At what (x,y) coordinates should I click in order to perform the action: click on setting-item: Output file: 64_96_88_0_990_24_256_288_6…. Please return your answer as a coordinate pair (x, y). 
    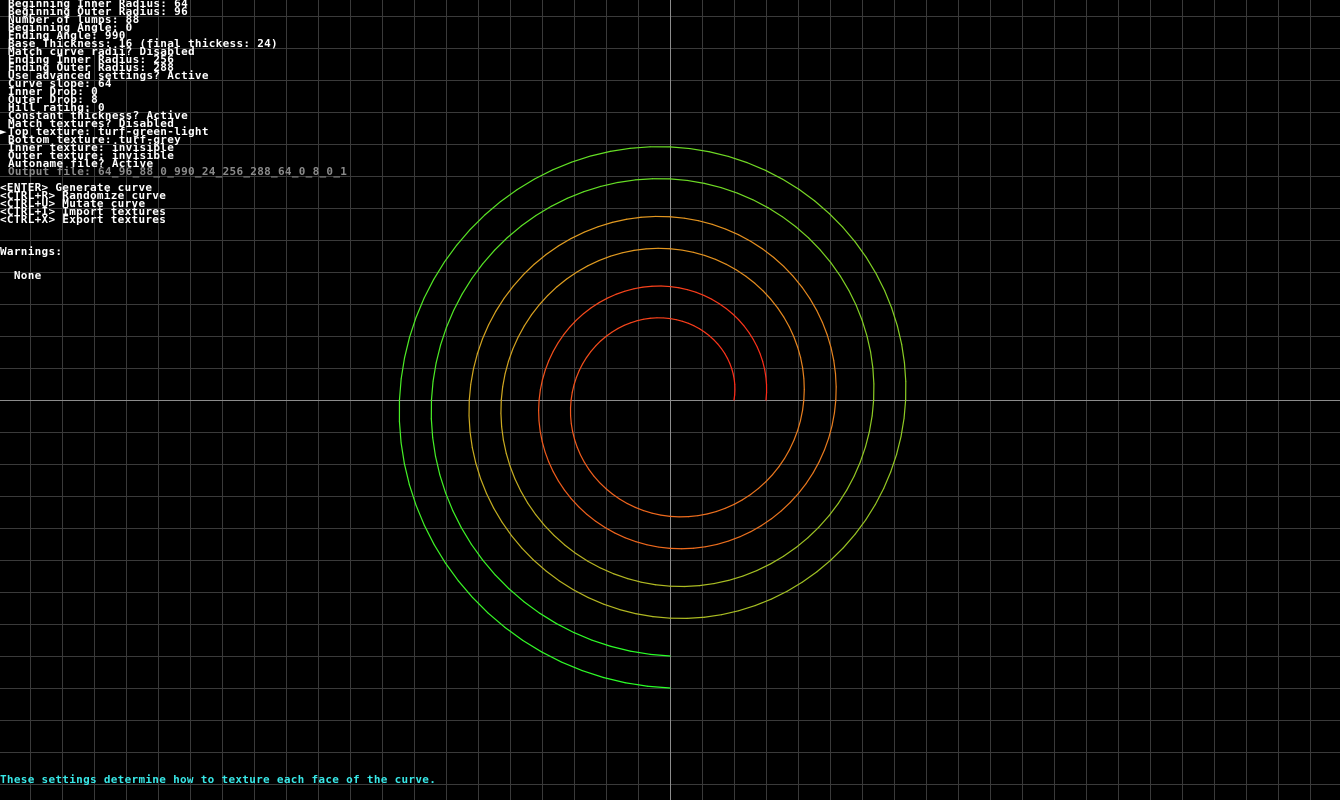
    Looking at the image, I should click on (173, 171).